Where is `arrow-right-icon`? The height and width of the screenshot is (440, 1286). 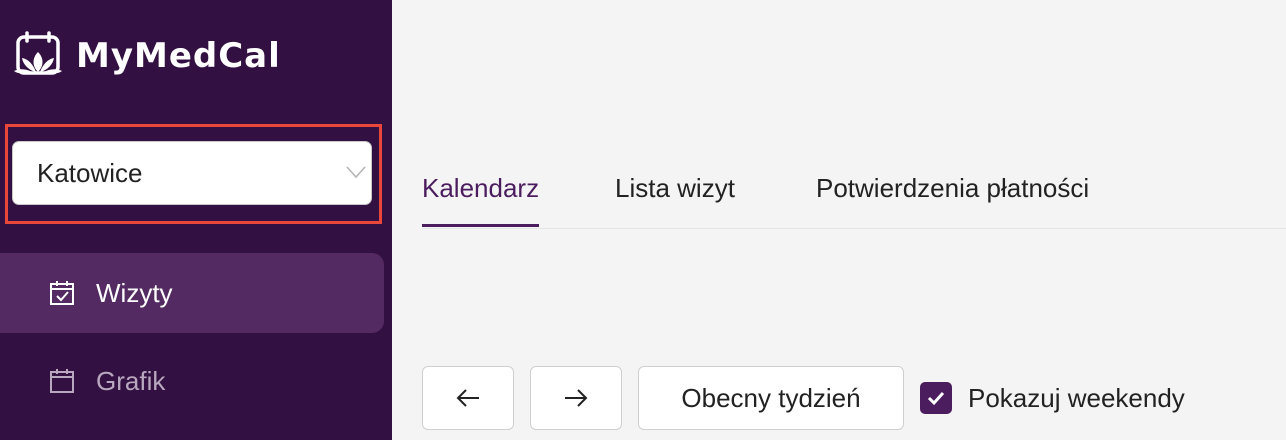
arrow-right-icon is located at coordinates (576, 398).